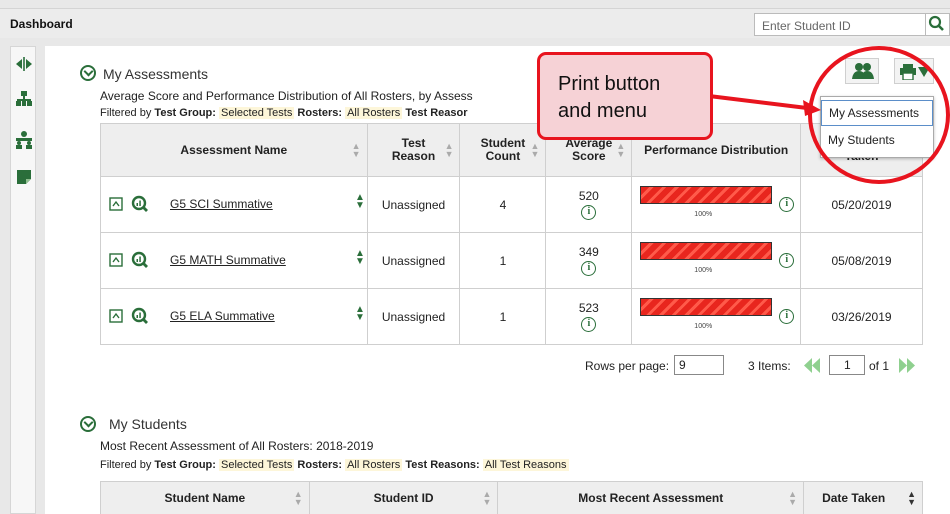 The image size is (950, 514). I want to click on collapse-students-icon, so click(88, 424).